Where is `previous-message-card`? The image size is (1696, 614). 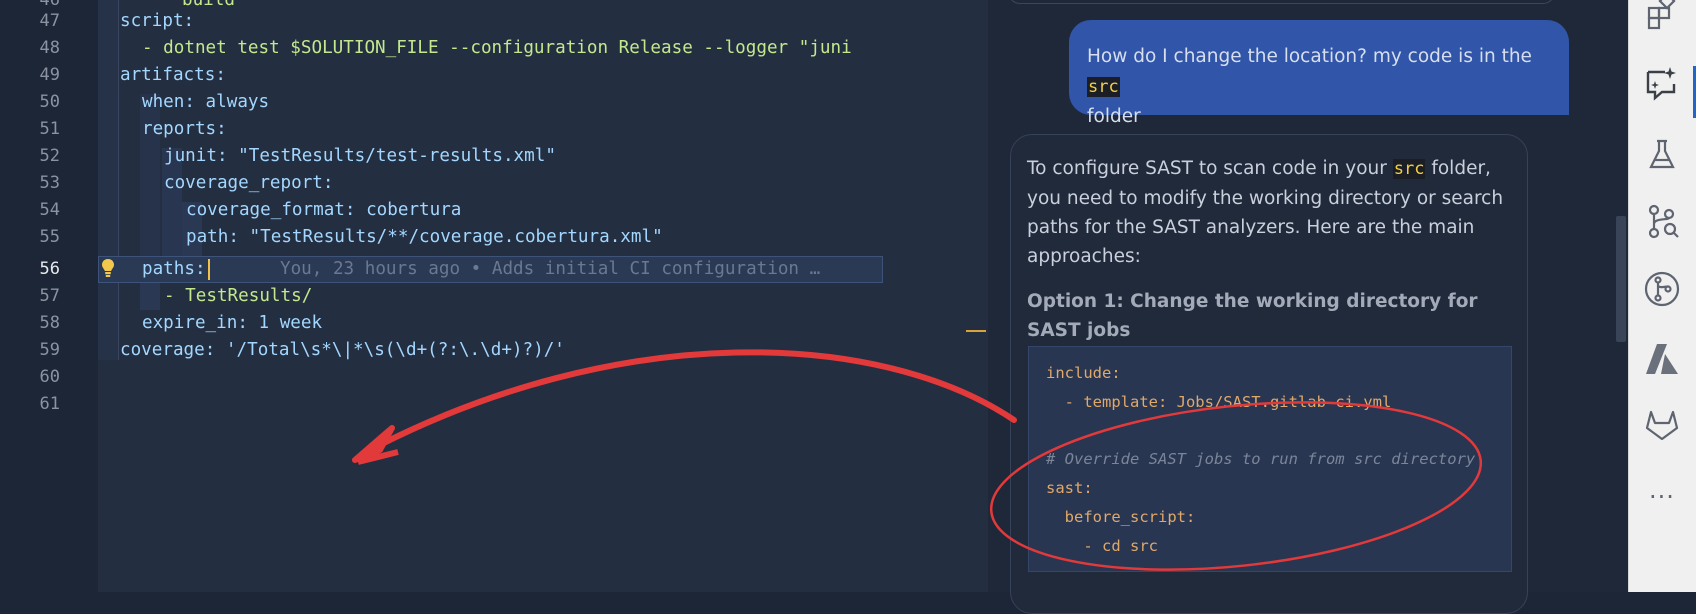 previous-message-card is located at coordinates (1281, 2).